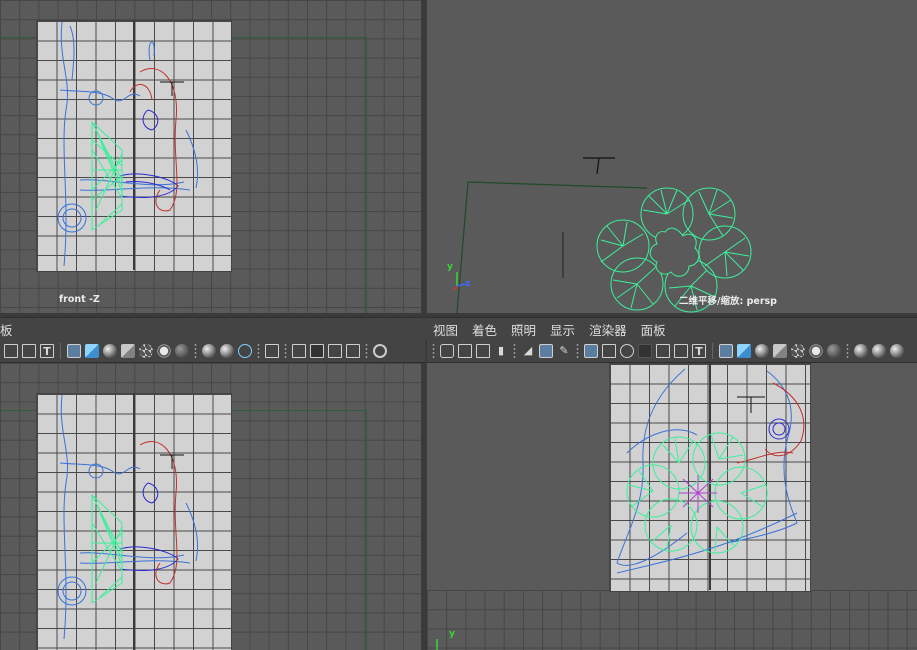 This screenshot has height=650, width=917. Describe the element at coordinates (645, 351) in the screenshot. I see `gate-mask-icon` at that location.